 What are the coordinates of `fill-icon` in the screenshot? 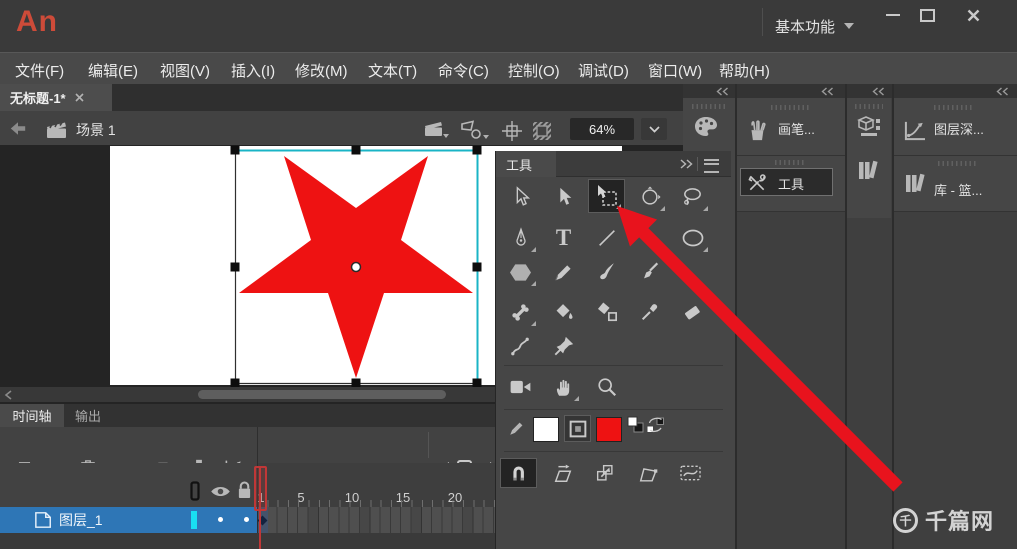 It's located at (577, 428).